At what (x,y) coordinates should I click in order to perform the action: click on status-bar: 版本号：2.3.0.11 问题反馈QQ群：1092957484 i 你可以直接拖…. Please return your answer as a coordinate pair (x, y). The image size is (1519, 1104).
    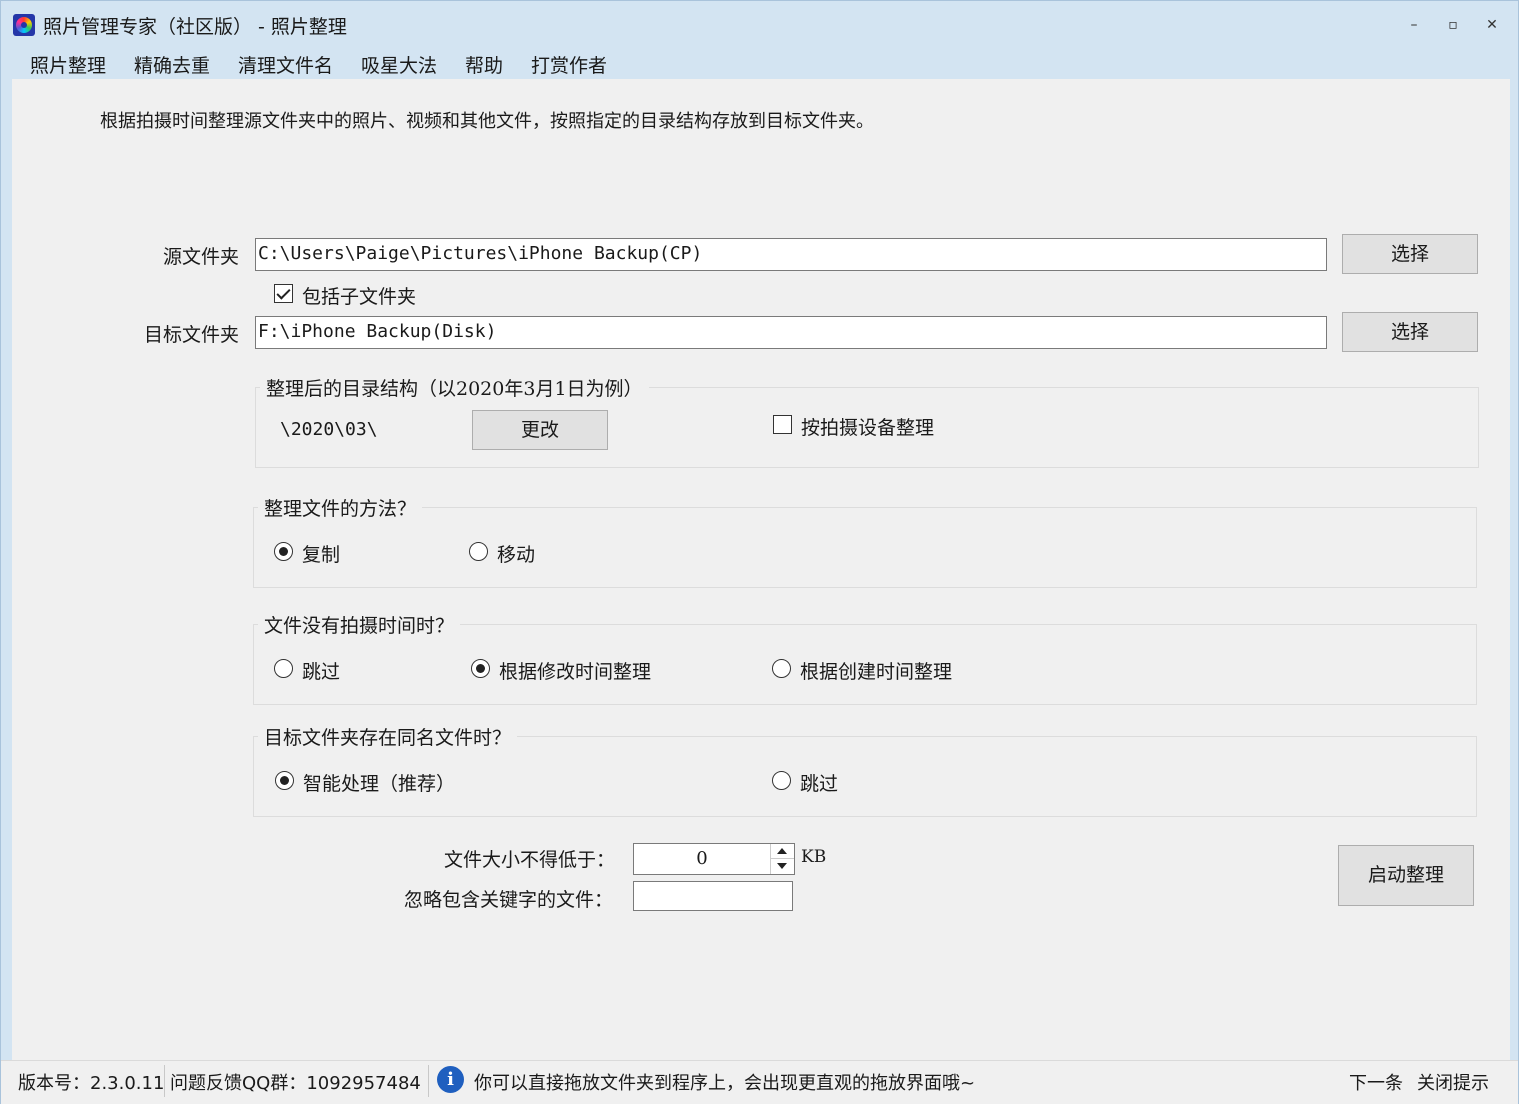
    Looking at the image, I should click on (759, 1082).